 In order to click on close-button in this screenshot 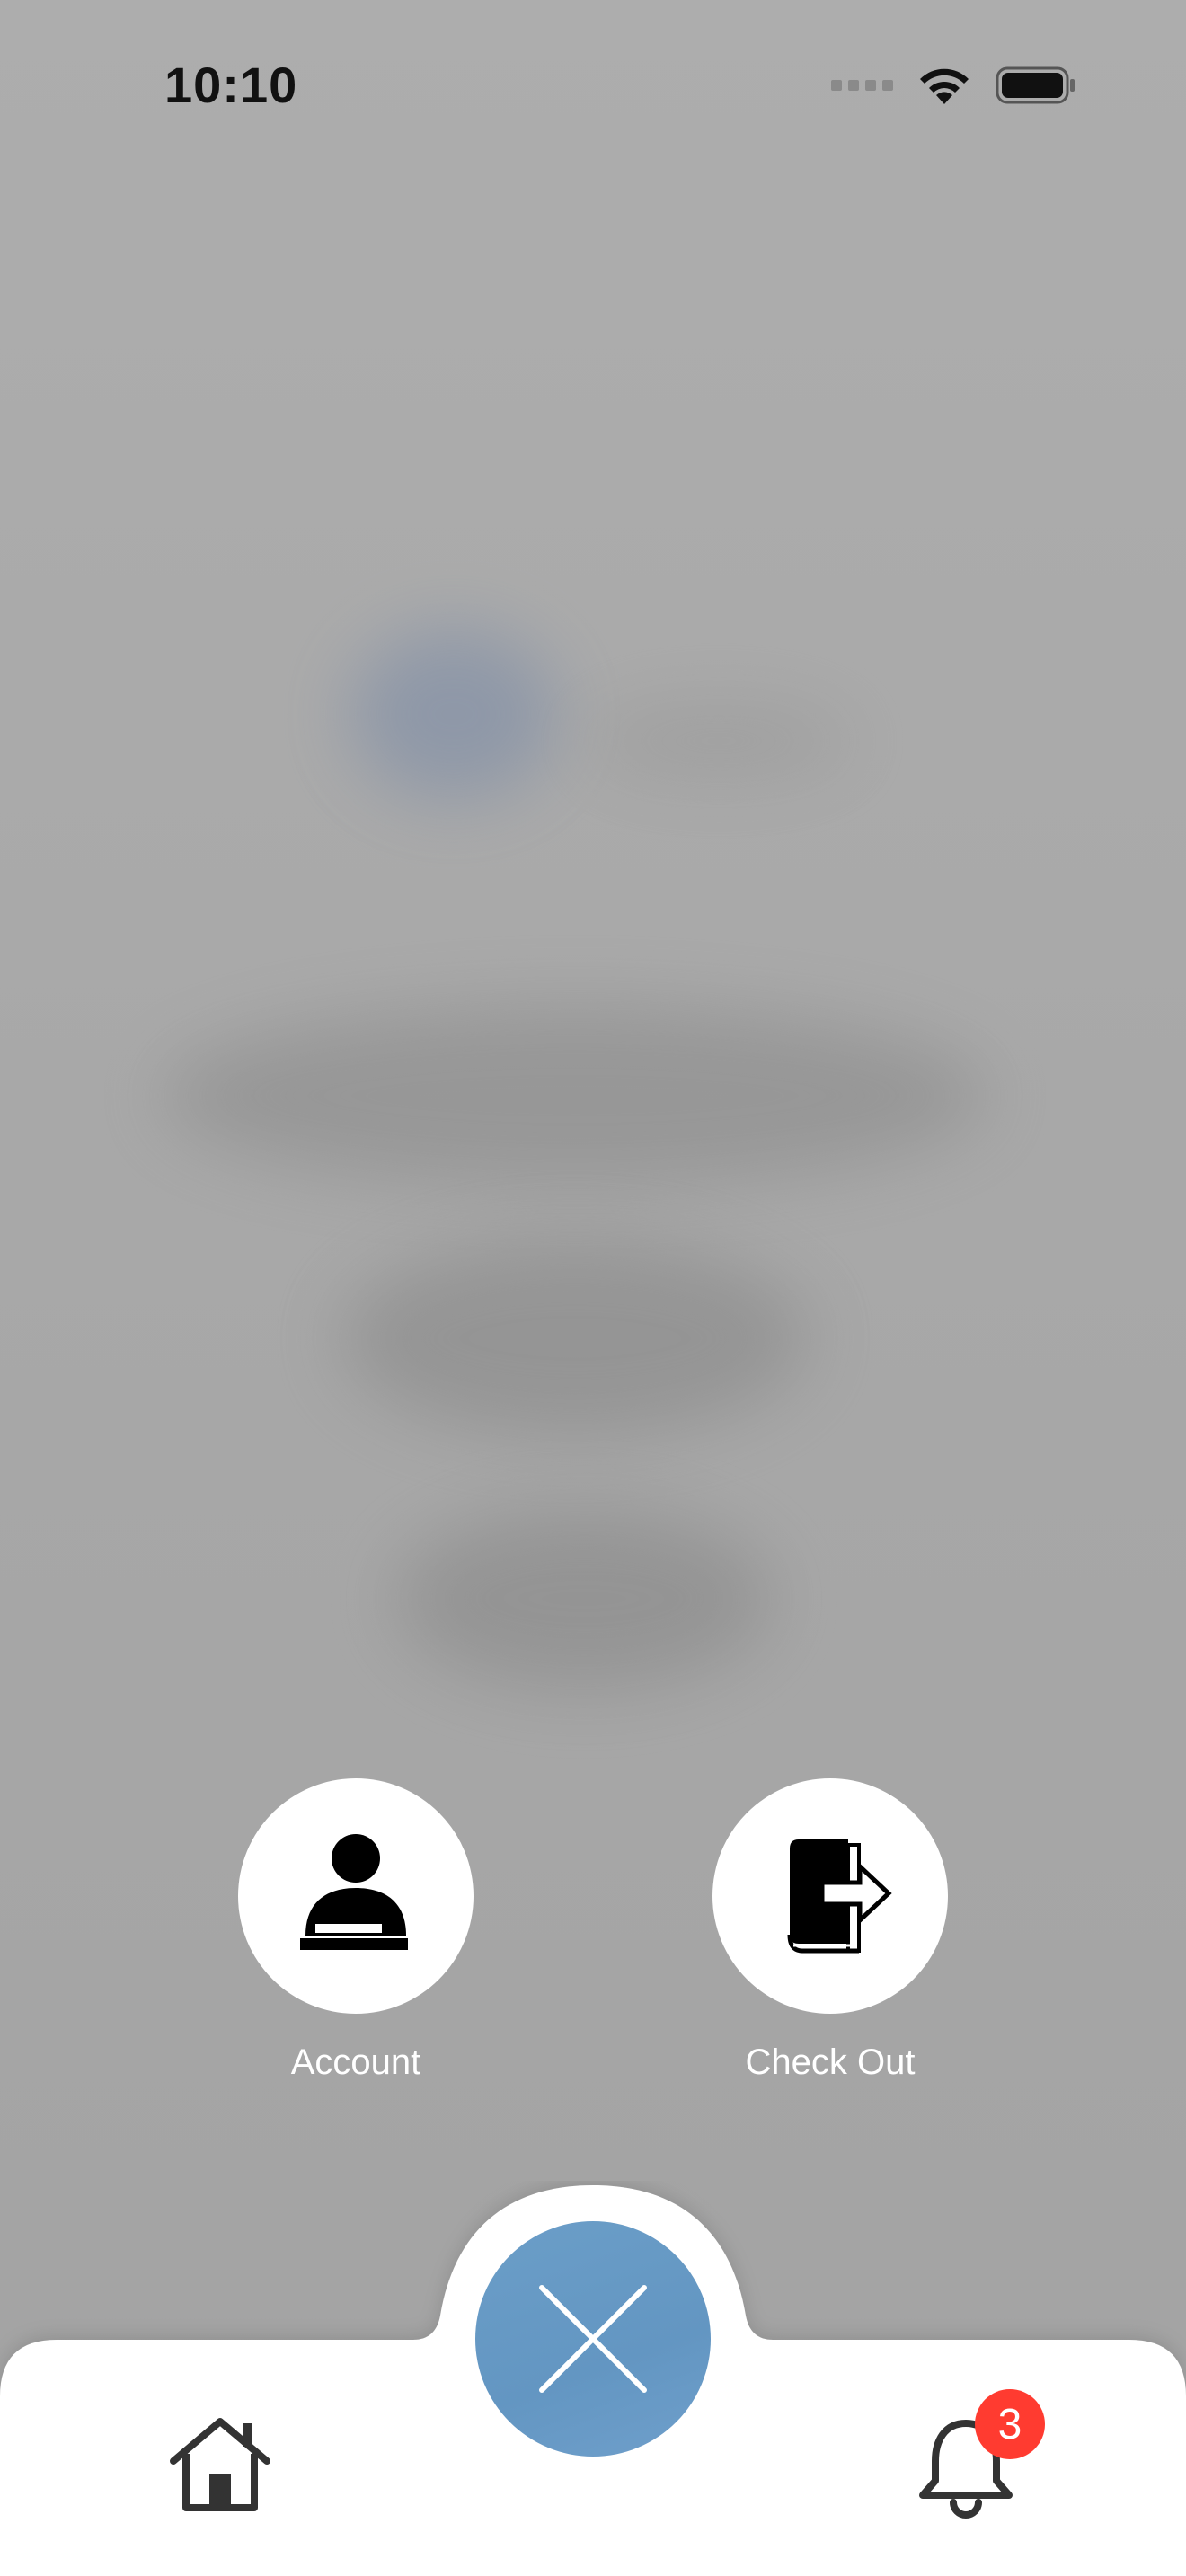, I will do `click(593, 2339)`.